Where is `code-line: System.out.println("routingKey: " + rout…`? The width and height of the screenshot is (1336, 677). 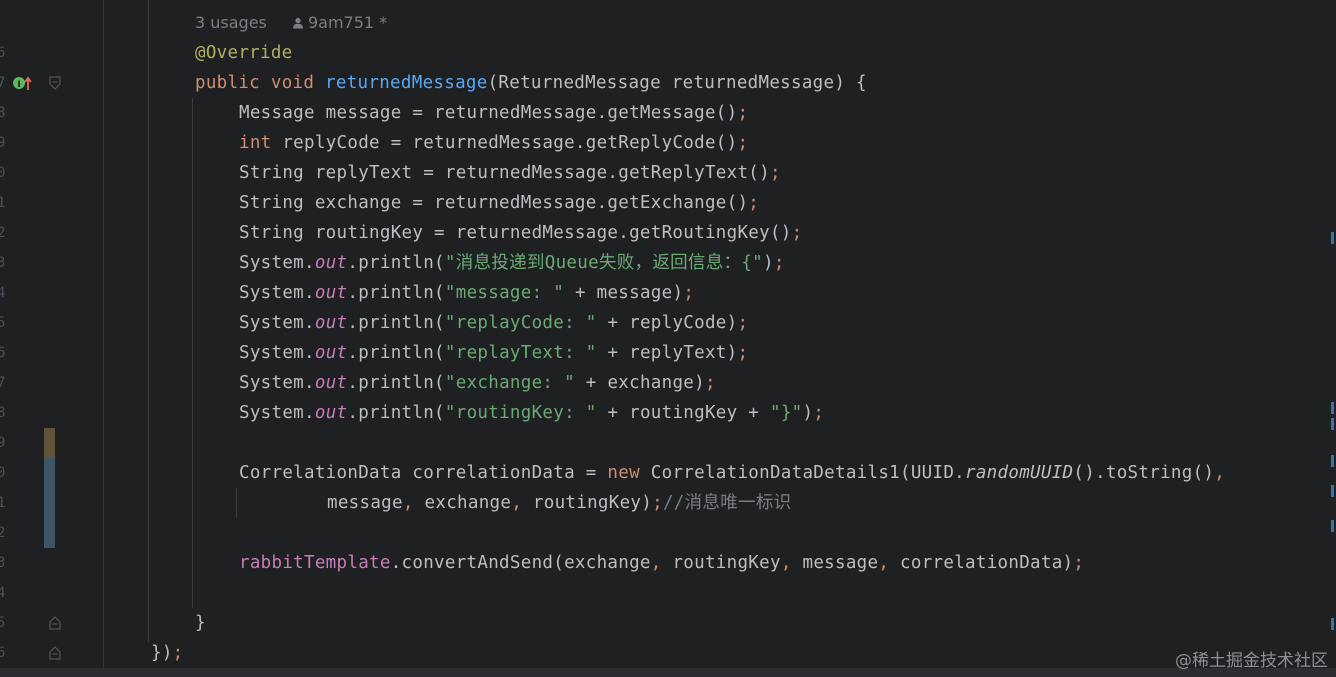
code-line: System.out.println("routingKey: " + rout… is located at coordinates (531, 413).